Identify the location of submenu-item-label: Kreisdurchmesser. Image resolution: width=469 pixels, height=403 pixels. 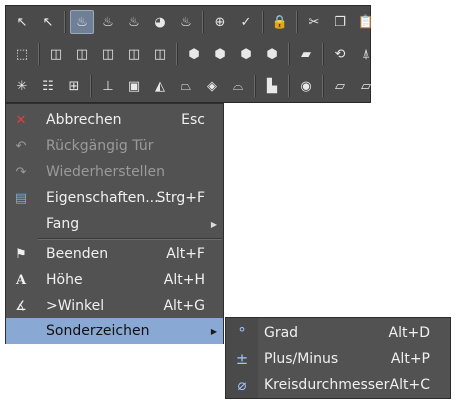
(327, 385).